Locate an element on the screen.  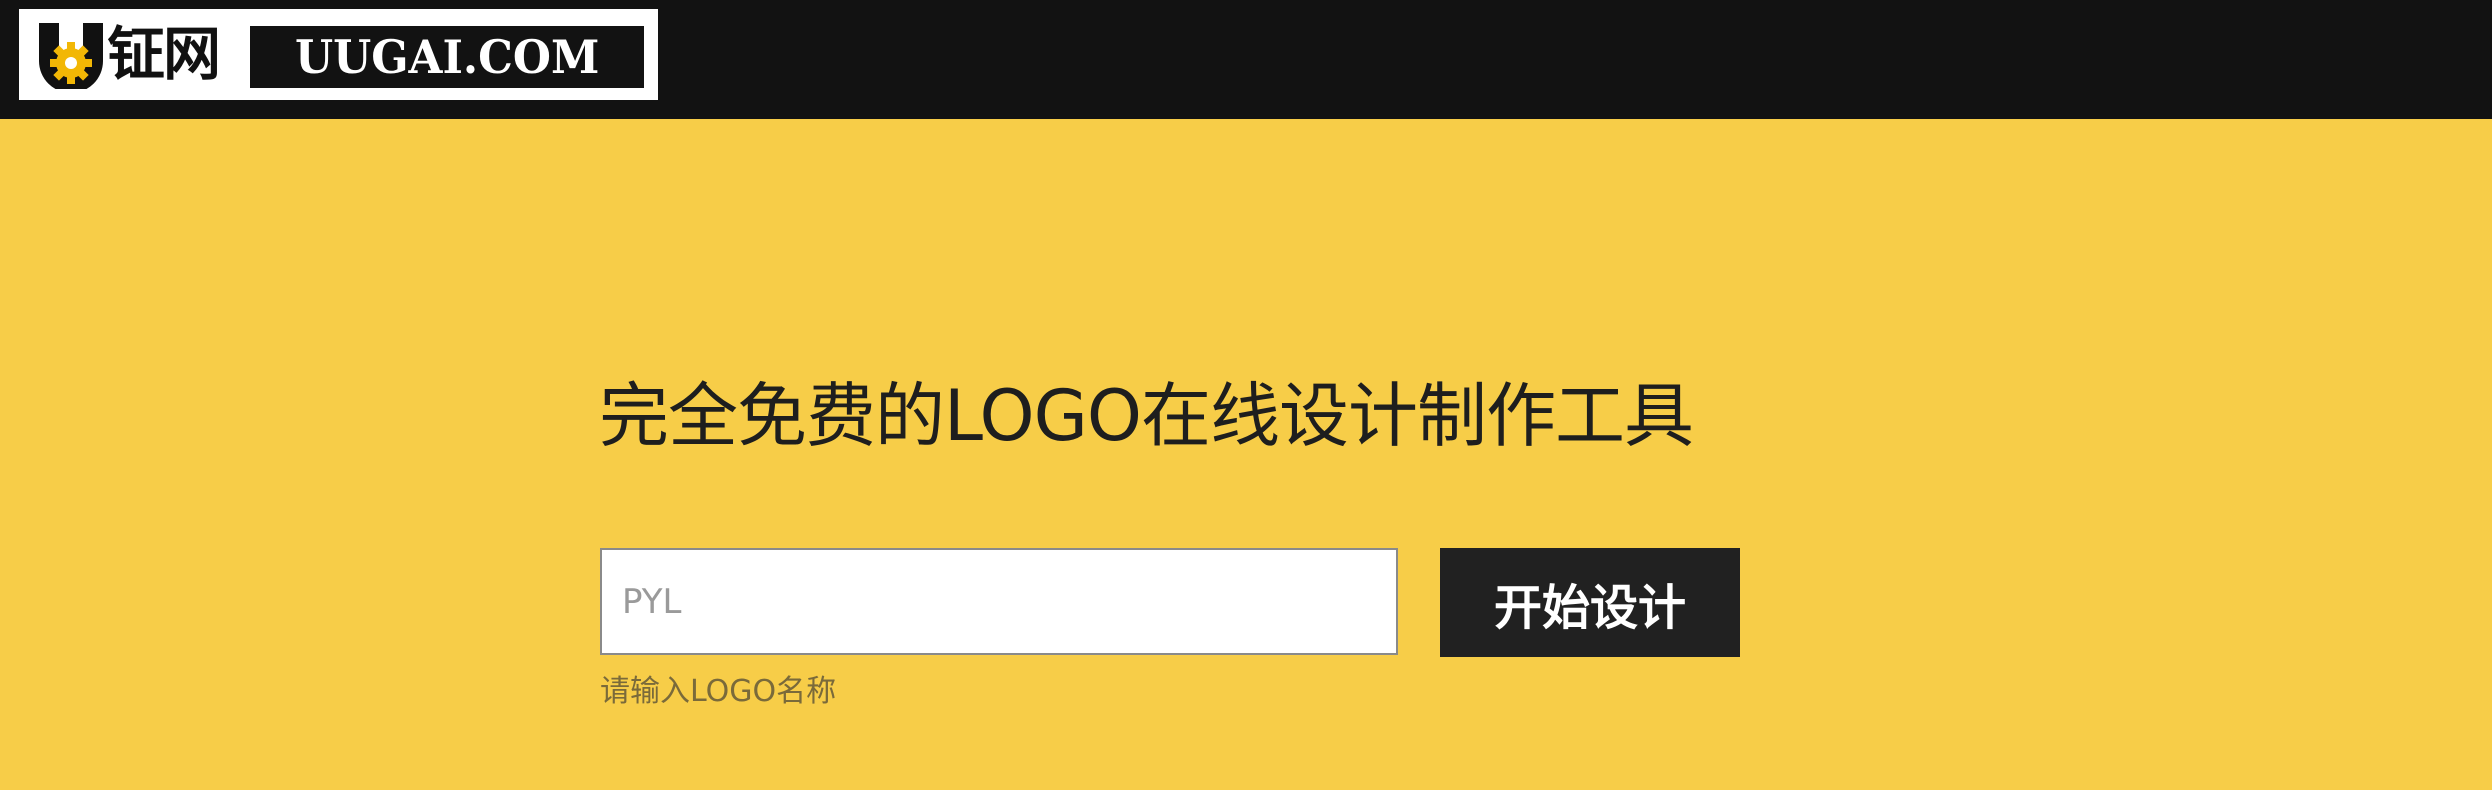
logo-chinese-text: 钲网 is located at coordinates (164, 54).